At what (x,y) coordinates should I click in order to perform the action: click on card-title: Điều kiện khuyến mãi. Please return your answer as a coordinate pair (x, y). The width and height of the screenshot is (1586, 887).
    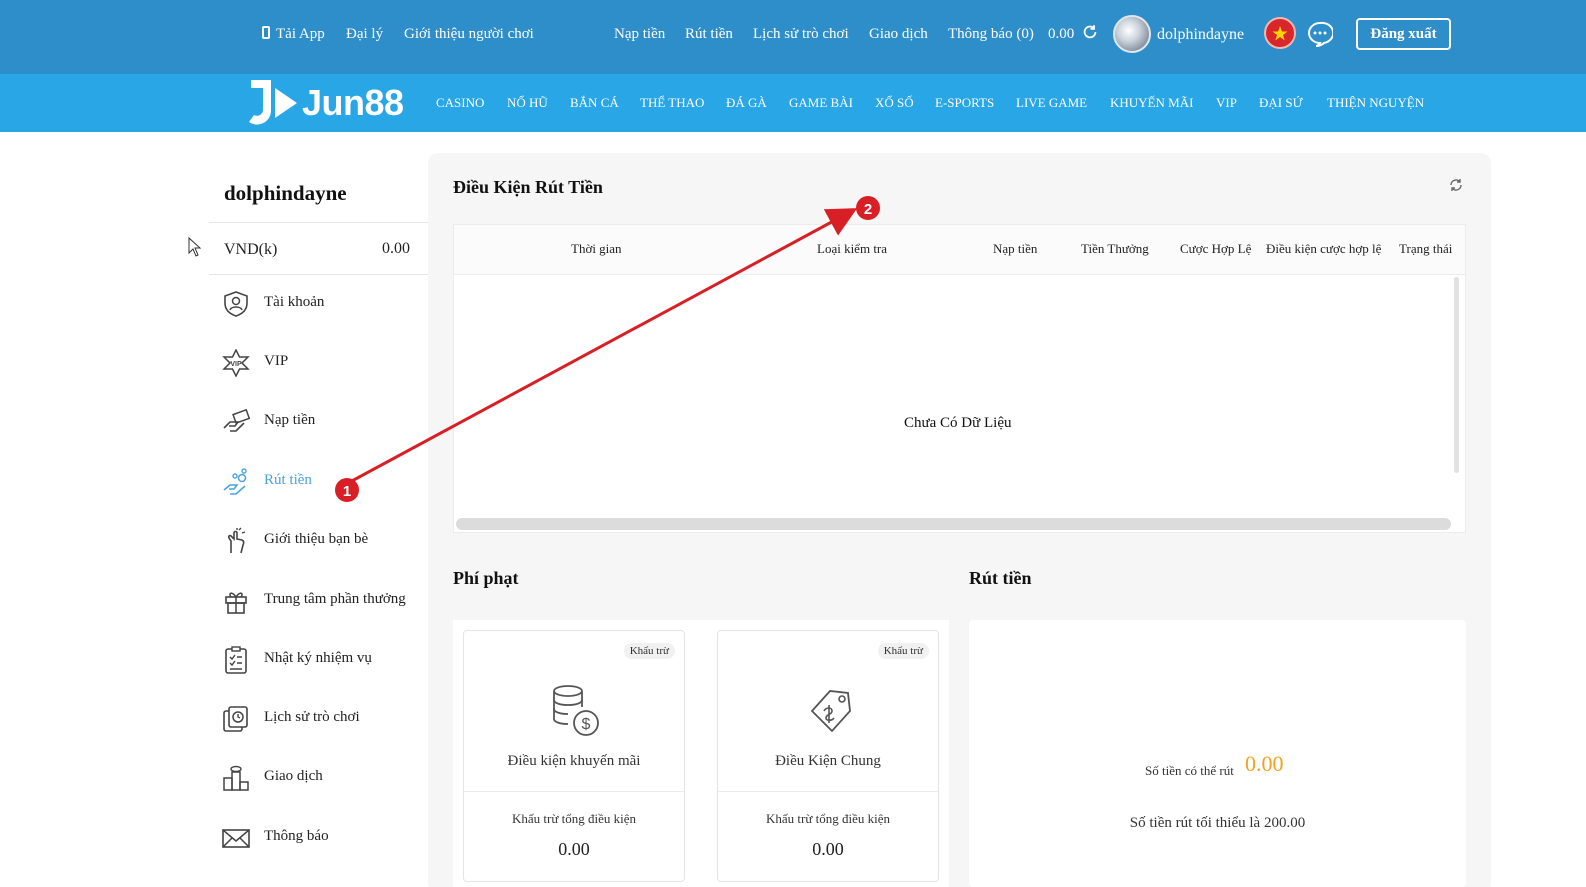
    Looking at the image, I should click on (574, 761).